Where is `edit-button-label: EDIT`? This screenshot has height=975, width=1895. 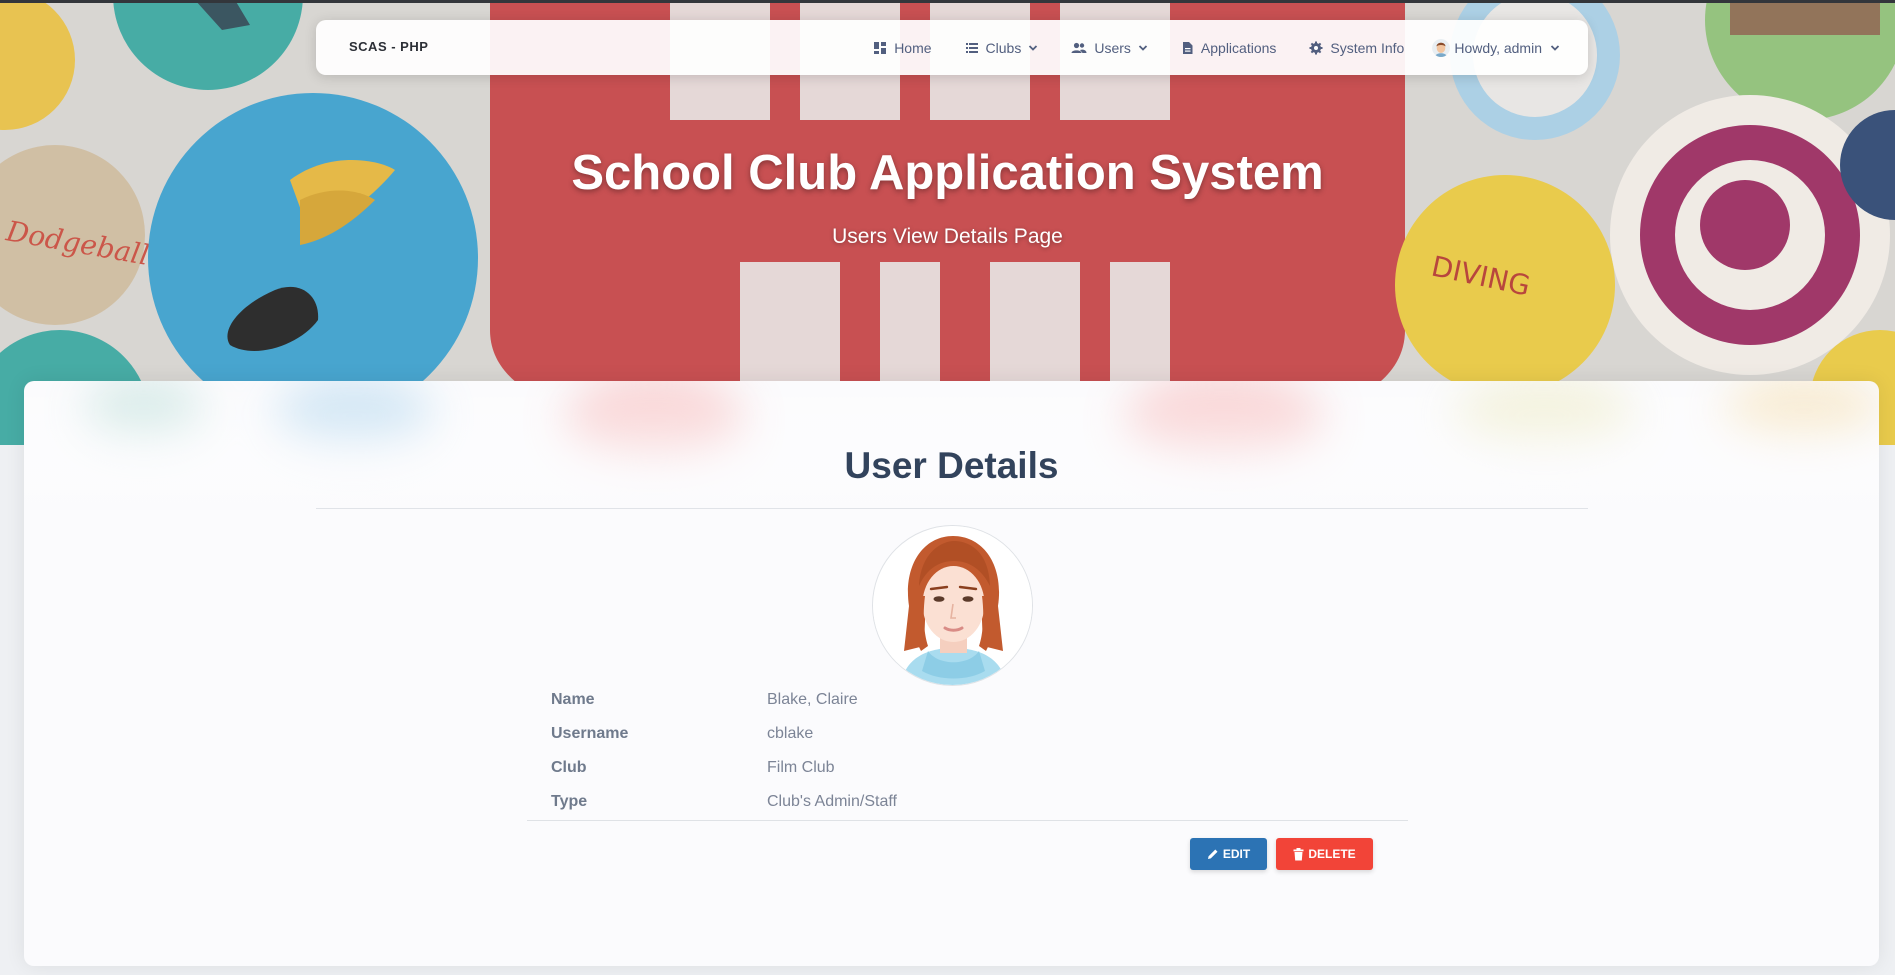
edit-button-label: EDIT is located at coordinates (1236, 854).